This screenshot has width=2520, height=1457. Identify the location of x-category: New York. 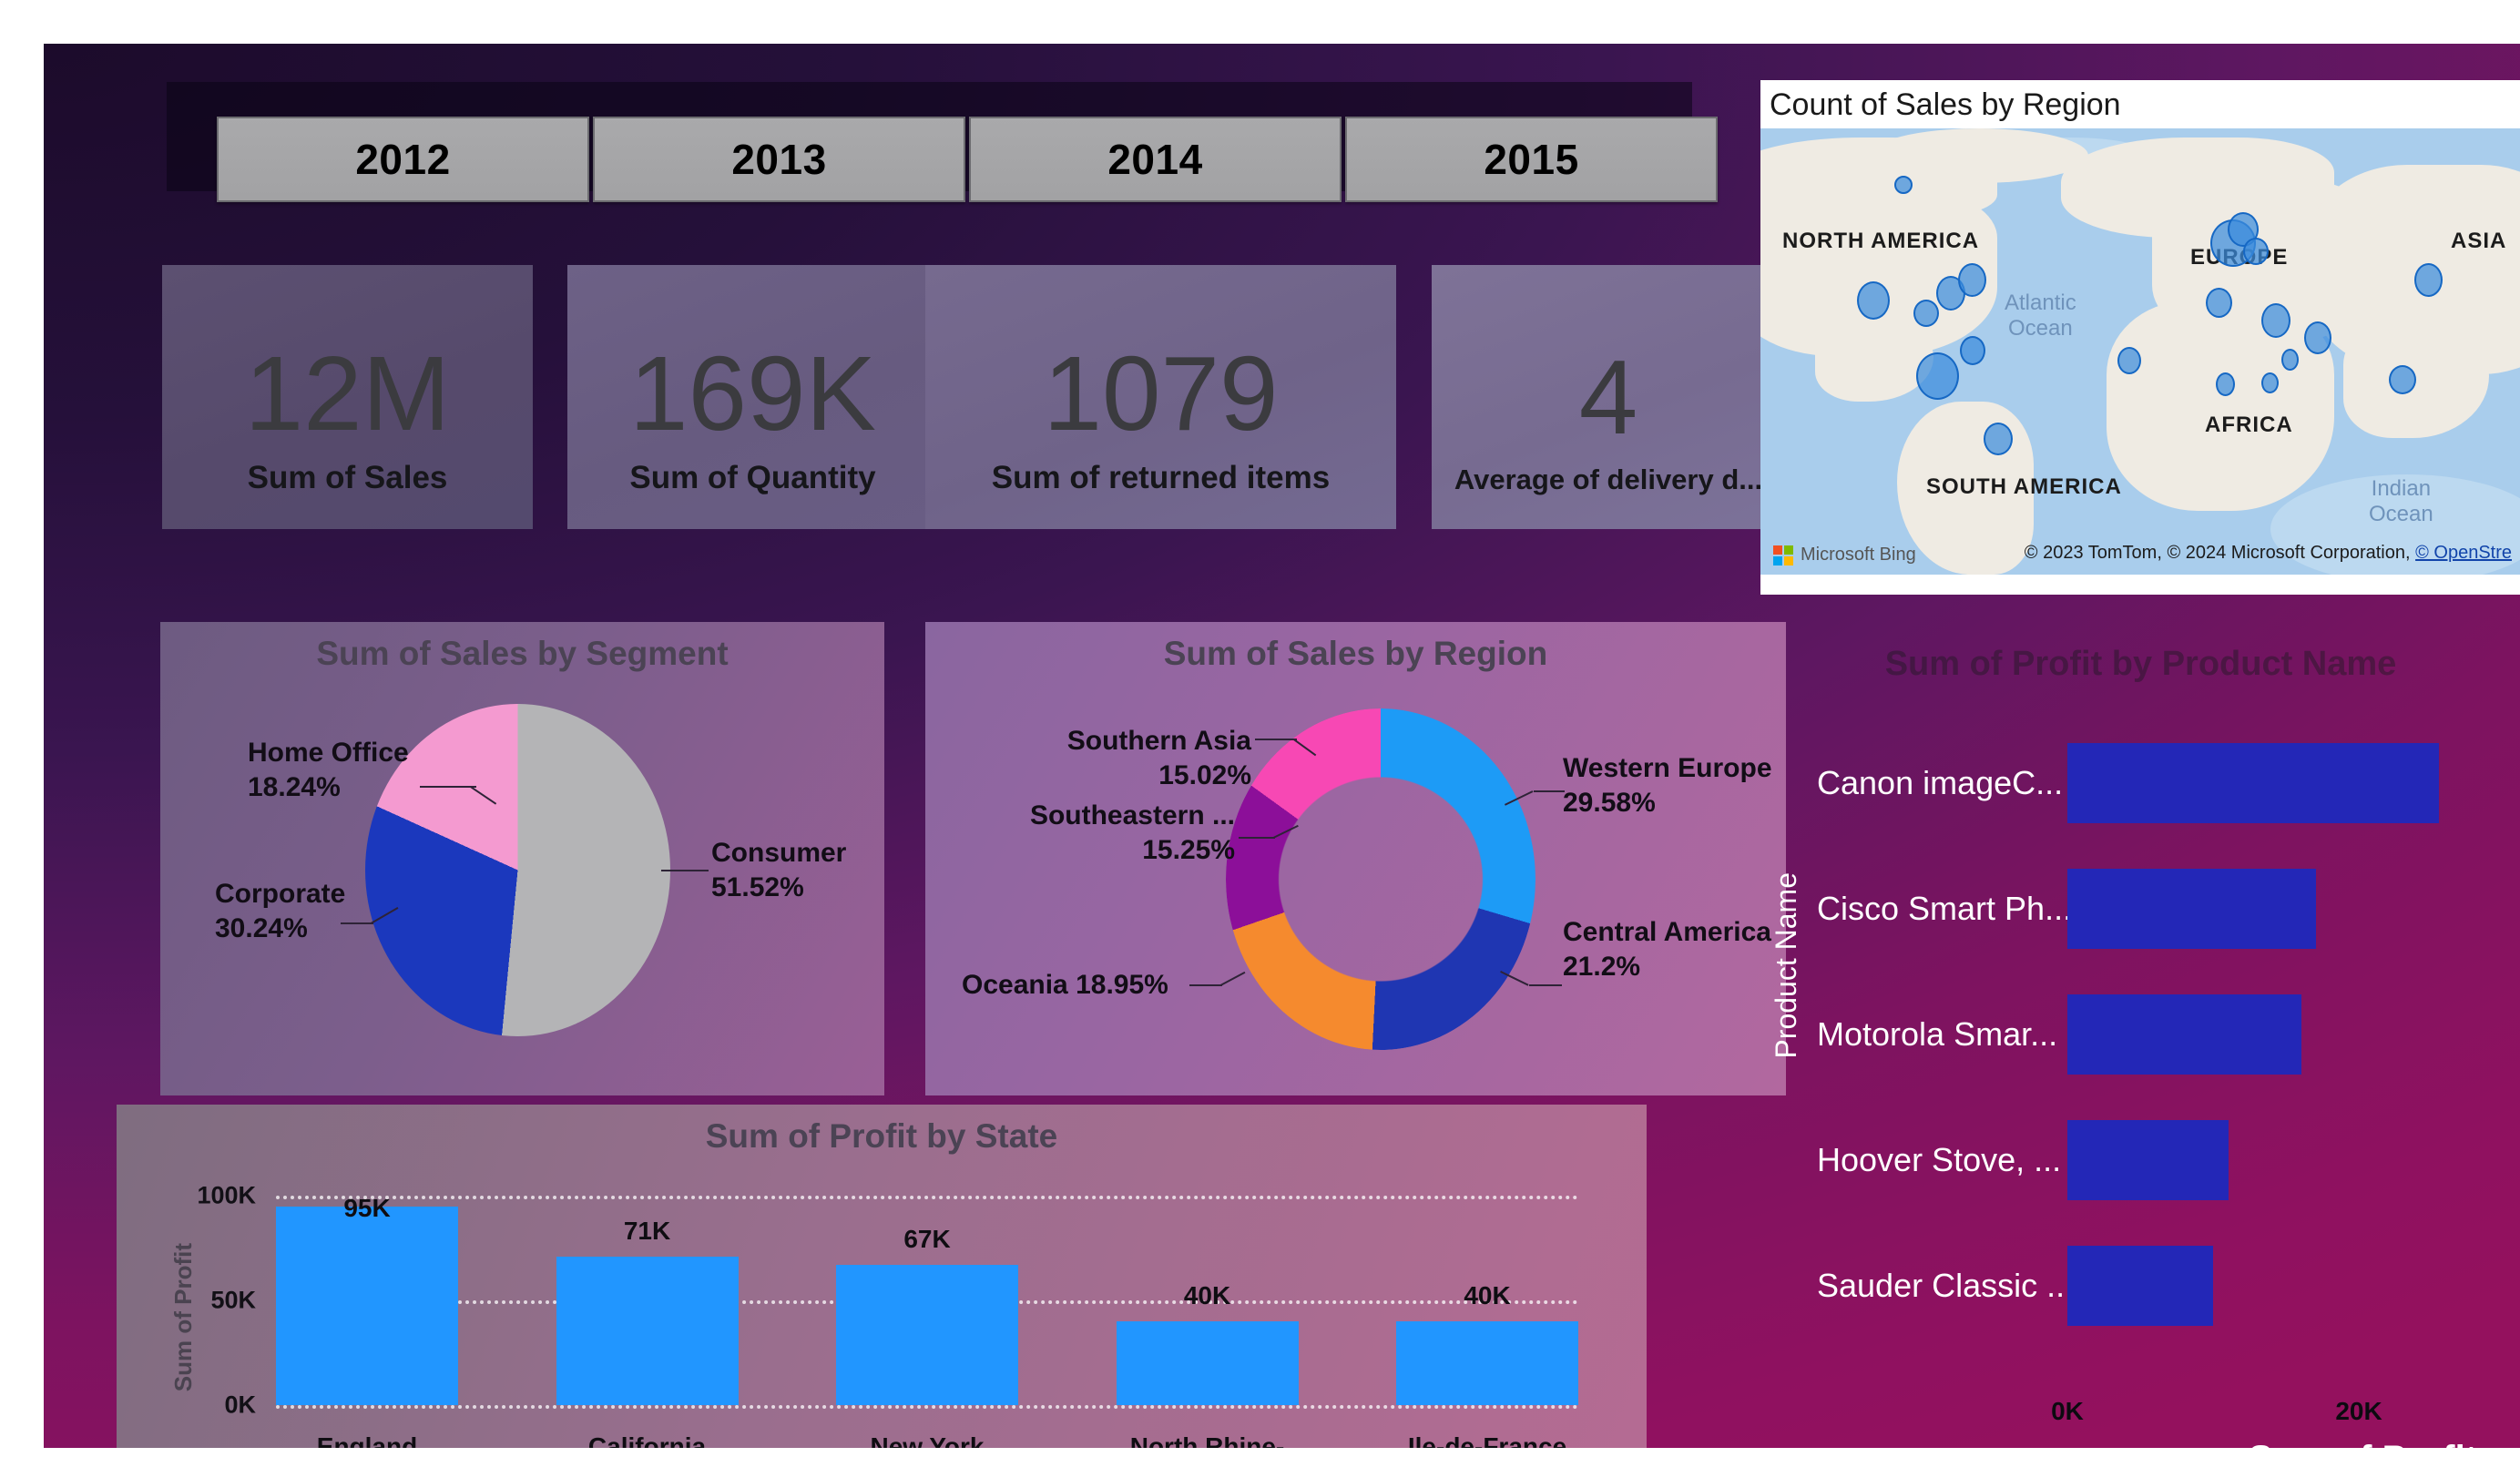
(927, 1440).